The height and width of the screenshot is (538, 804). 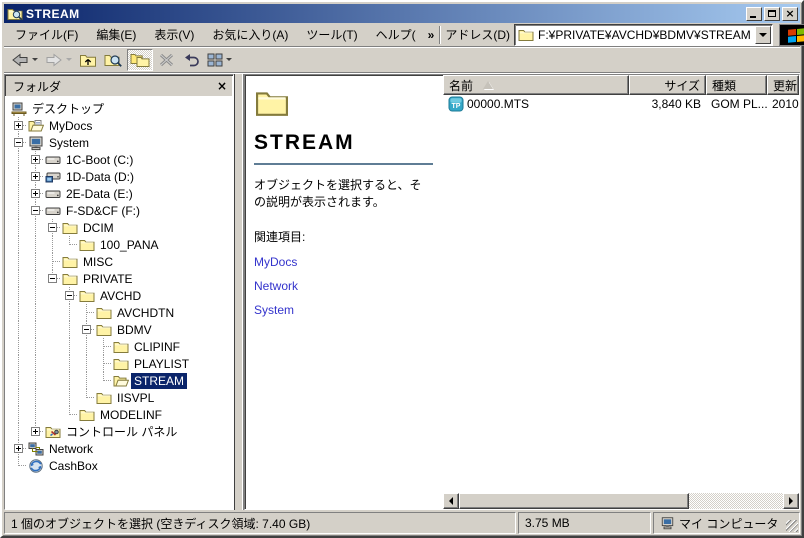 What do you see at coordinates (431, 35) in the screenshot?
I see `menu-overflow-chevron: »` at bounding box center [431, 35].